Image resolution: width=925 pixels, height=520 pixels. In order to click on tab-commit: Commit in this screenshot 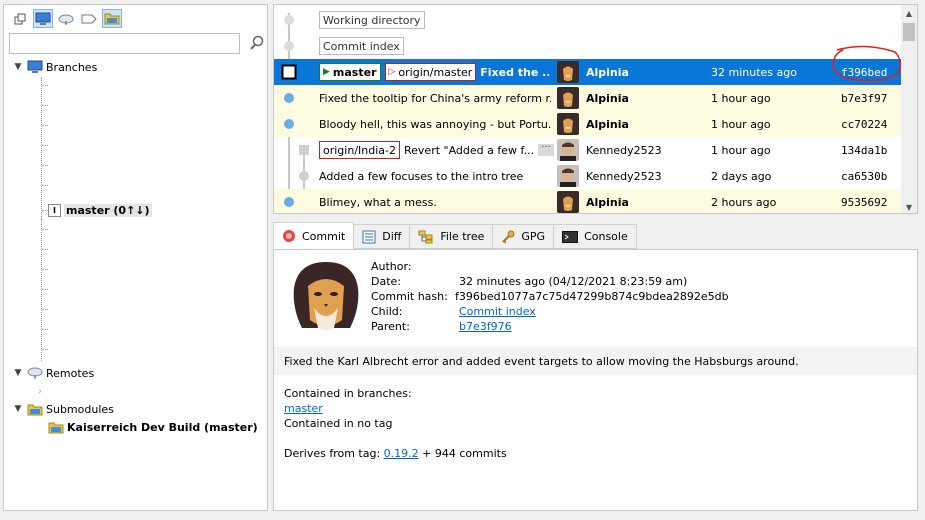, I will do `click(314, 236)`.